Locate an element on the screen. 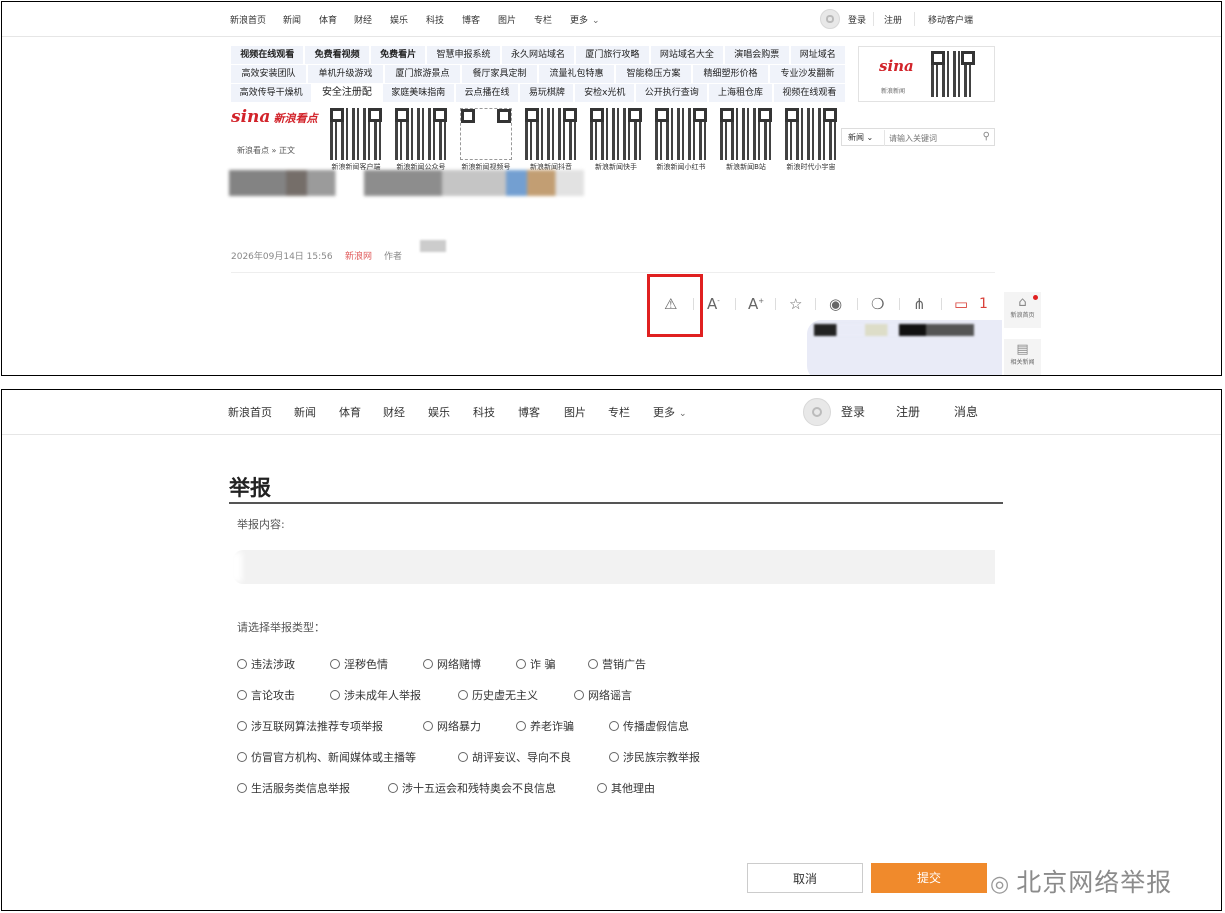  report-type-option: 生活服务类信息举报 is located at coordinates (293, 788).